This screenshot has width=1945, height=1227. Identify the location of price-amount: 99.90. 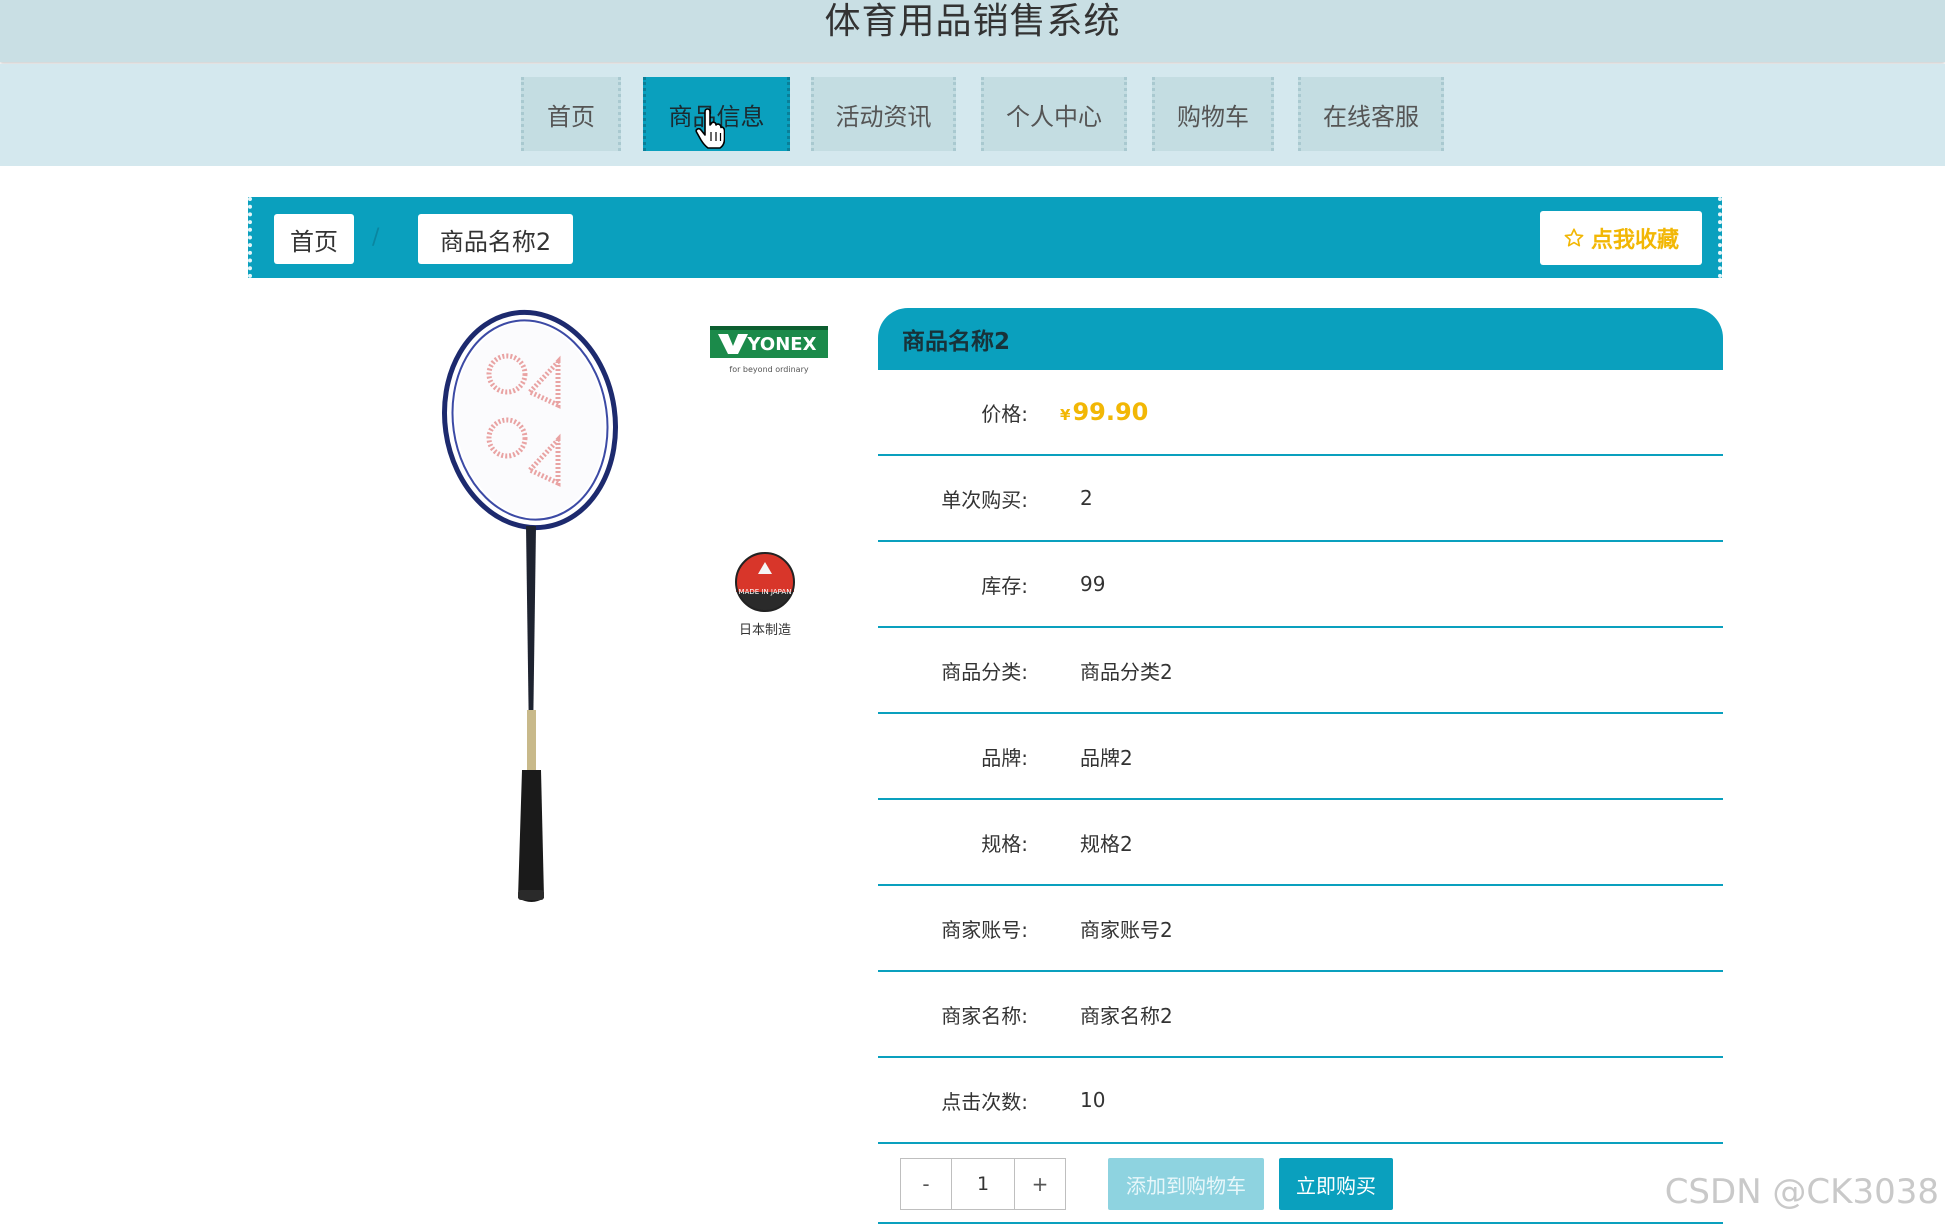
(1110, 412).